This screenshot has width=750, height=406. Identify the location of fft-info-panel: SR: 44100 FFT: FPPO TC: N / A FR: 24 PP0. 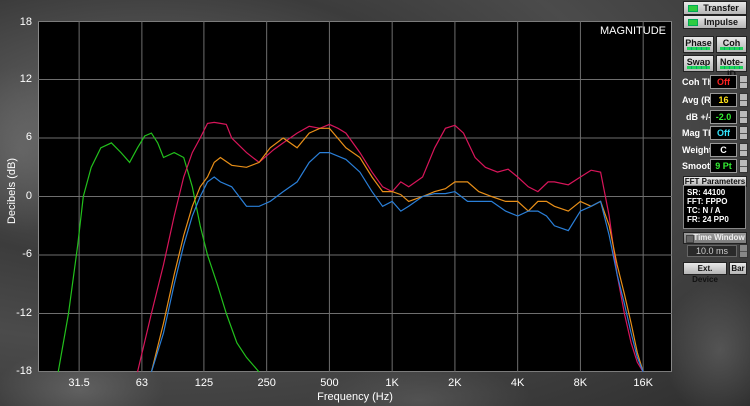
(714, 207).